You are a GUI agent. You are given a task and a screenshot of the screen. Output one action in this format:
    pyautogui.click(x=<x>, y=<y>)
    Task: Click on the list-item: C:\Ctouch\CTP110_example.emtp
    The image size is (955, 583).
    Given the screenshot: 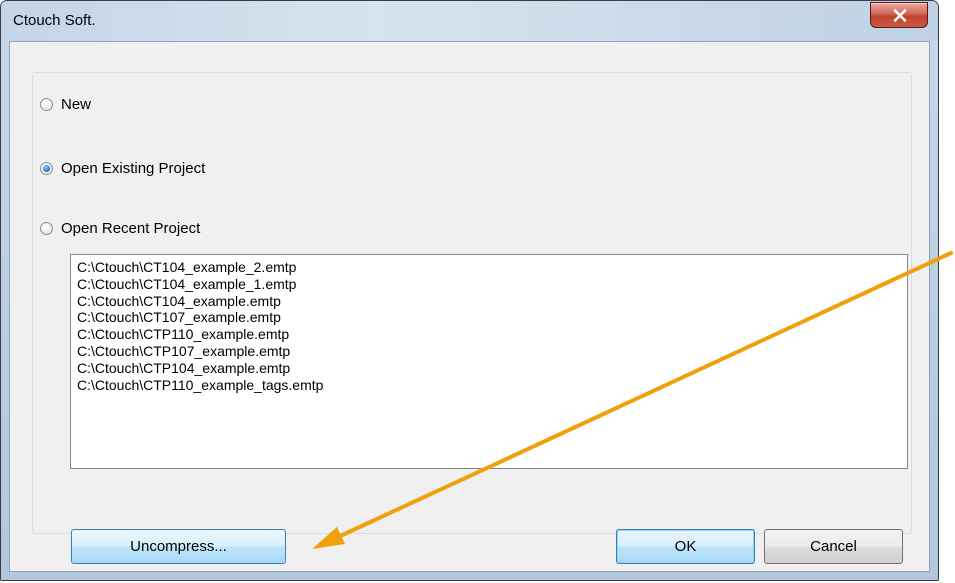 What is the action you would take?
    pyautogui.click(x=489, y=334)
    